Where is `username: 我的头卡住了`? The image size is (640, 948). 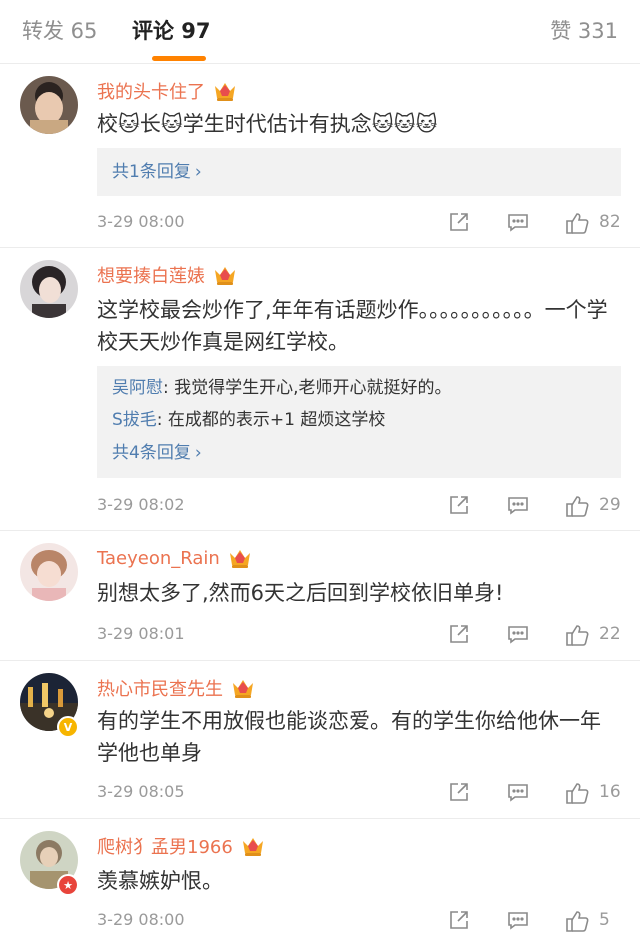 username: 我的头卡住了 is located at coordinates (151, 91).